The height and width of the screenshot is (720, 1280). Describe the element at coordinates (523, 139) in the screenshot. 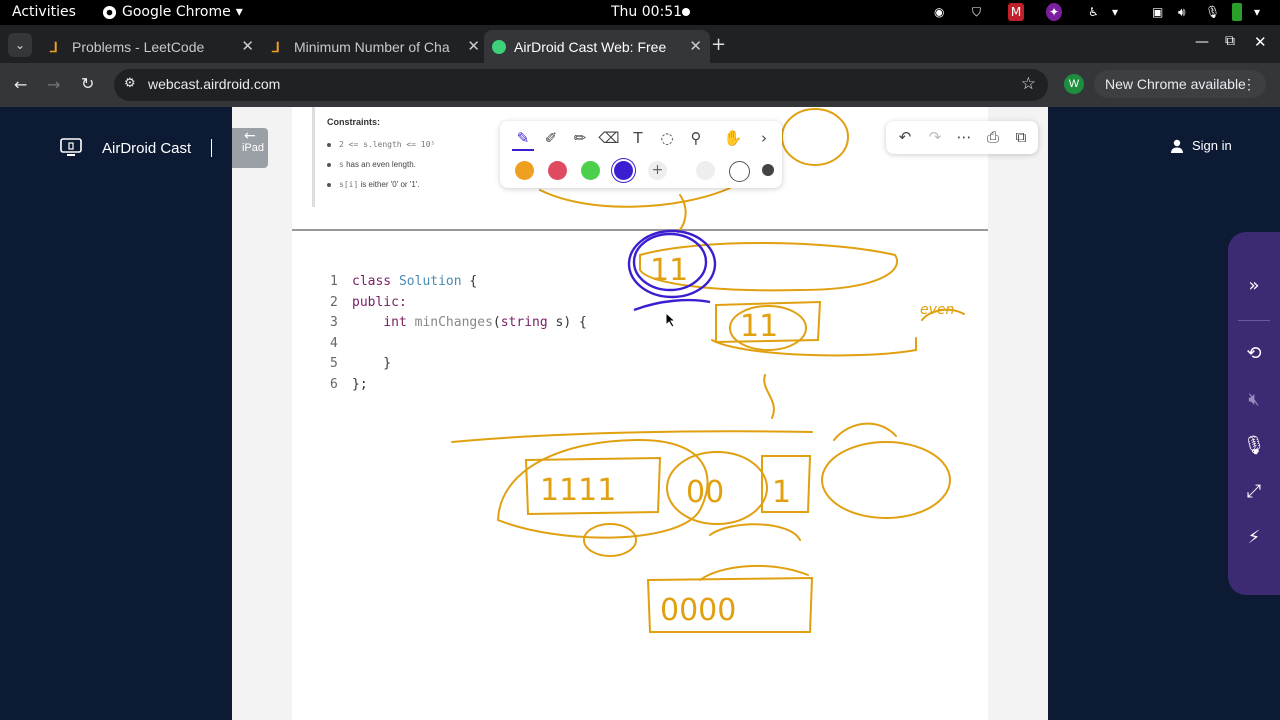

I see `pen-icon: ✎` at that location.